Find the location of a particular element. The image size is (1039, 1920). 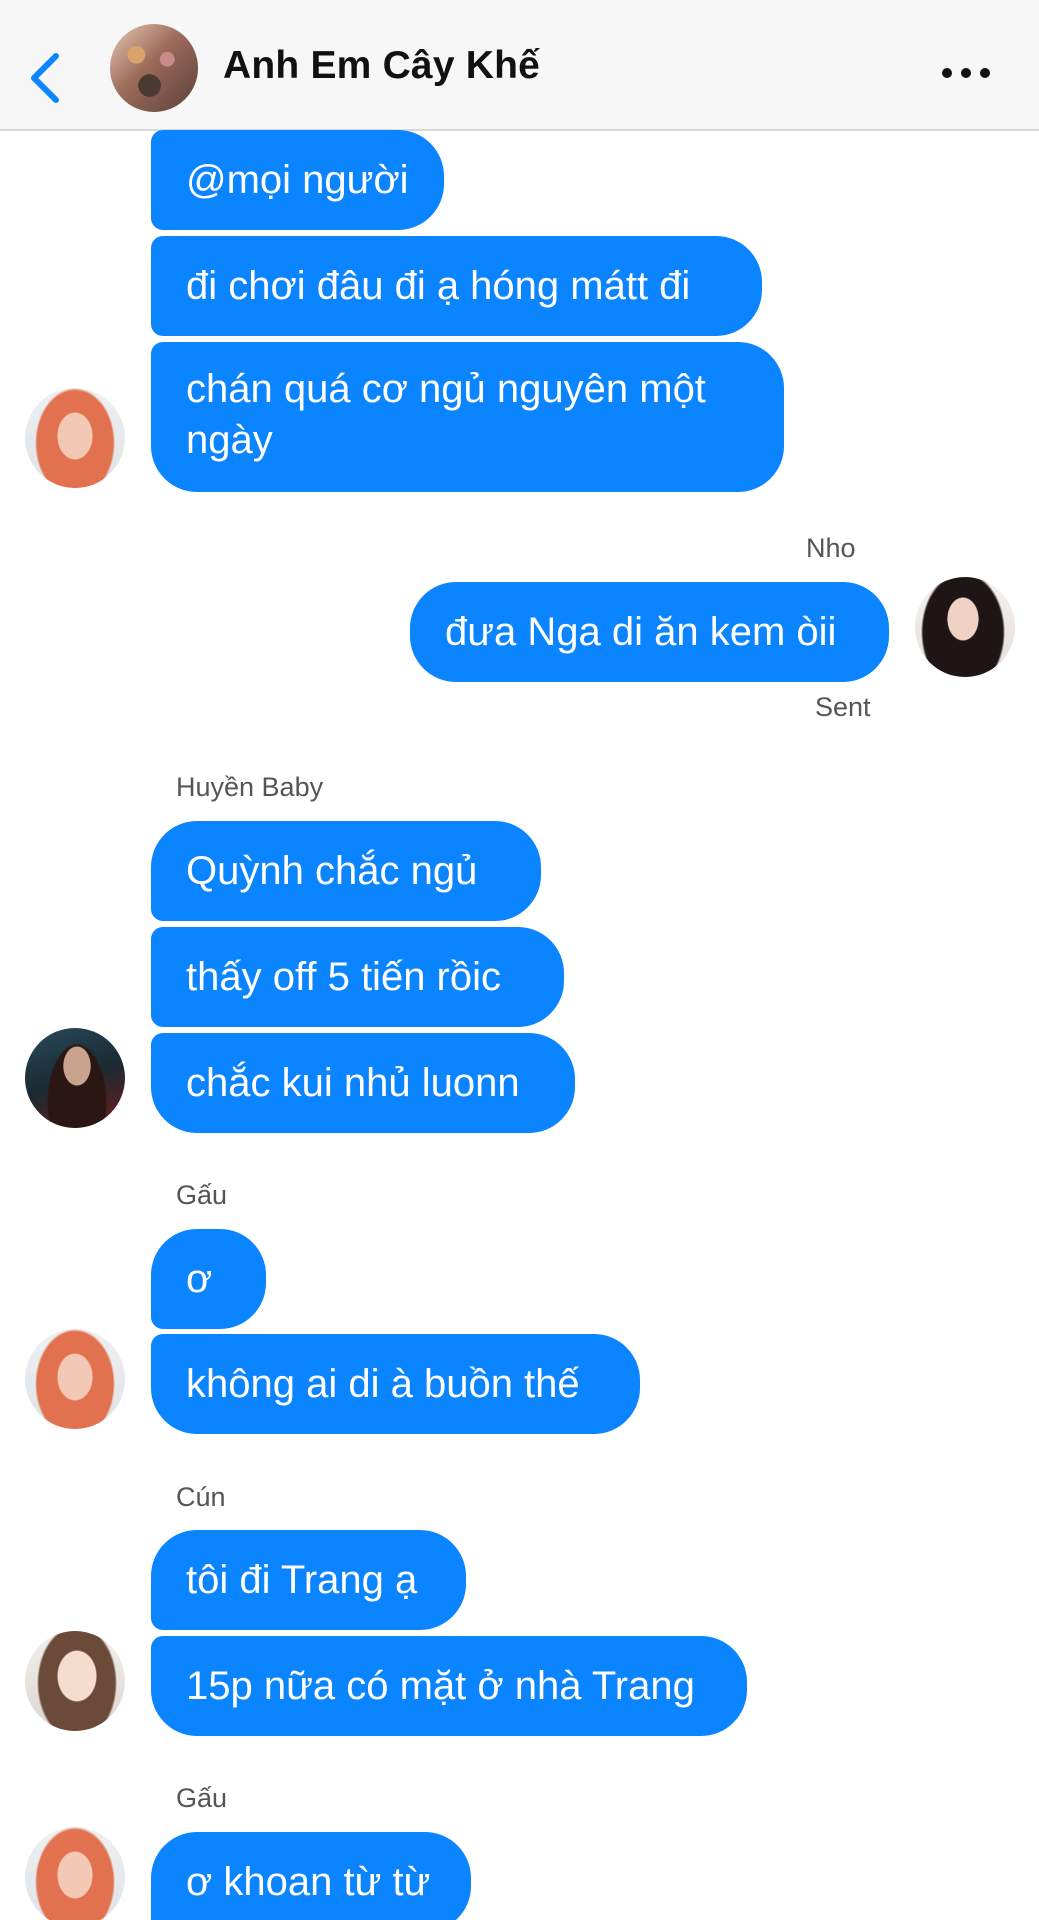

message-bubble: Quỳnh chắc ngủ is located at coordinates (346, 871).